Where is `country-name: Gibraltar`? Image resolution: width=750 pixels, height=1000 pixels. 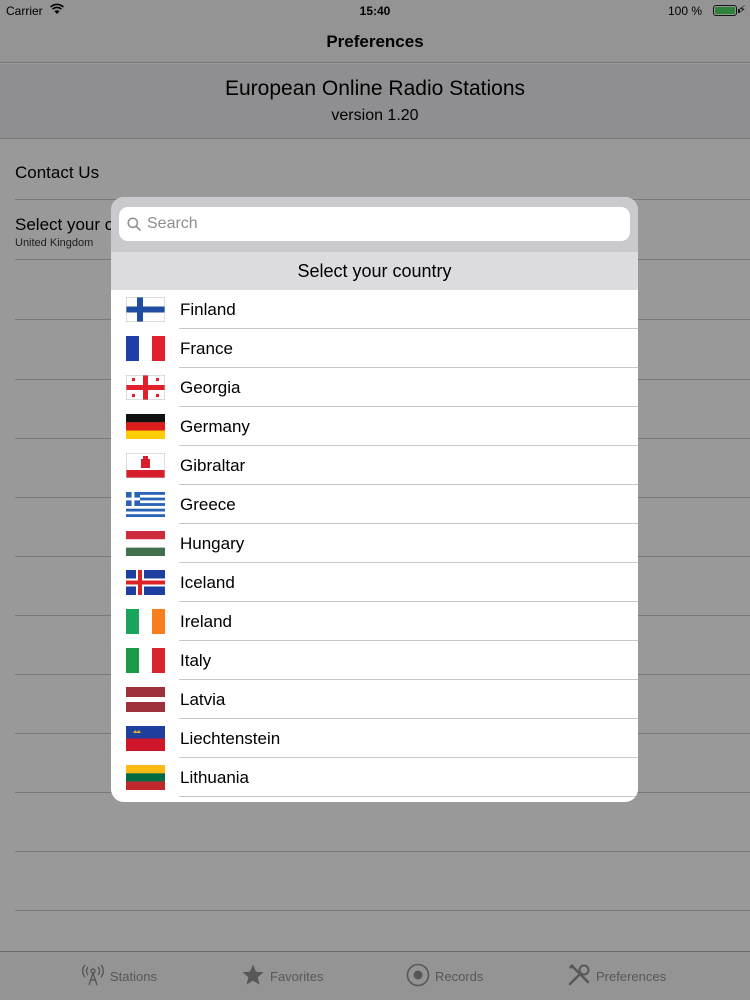 country-name: Gibraltar is located at coordinates (213, 465).